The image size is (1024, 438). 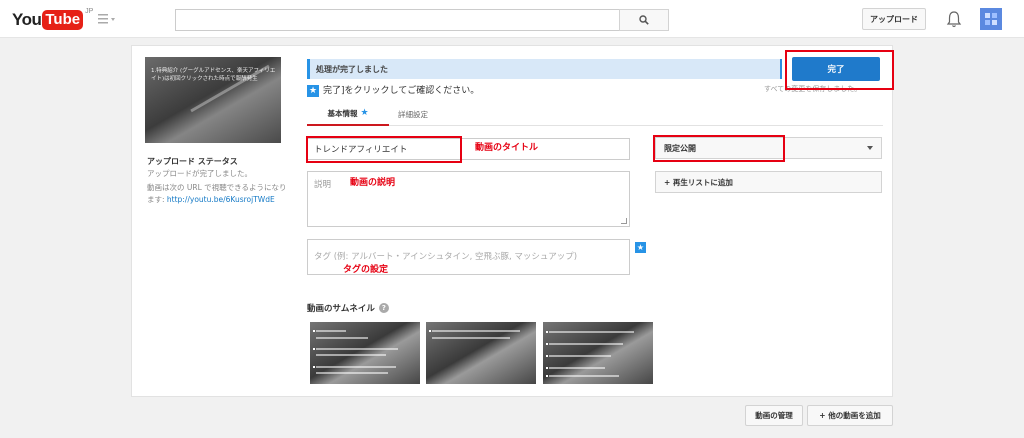 I want to click on chevron-down-icon, so click(x=870, y=148).